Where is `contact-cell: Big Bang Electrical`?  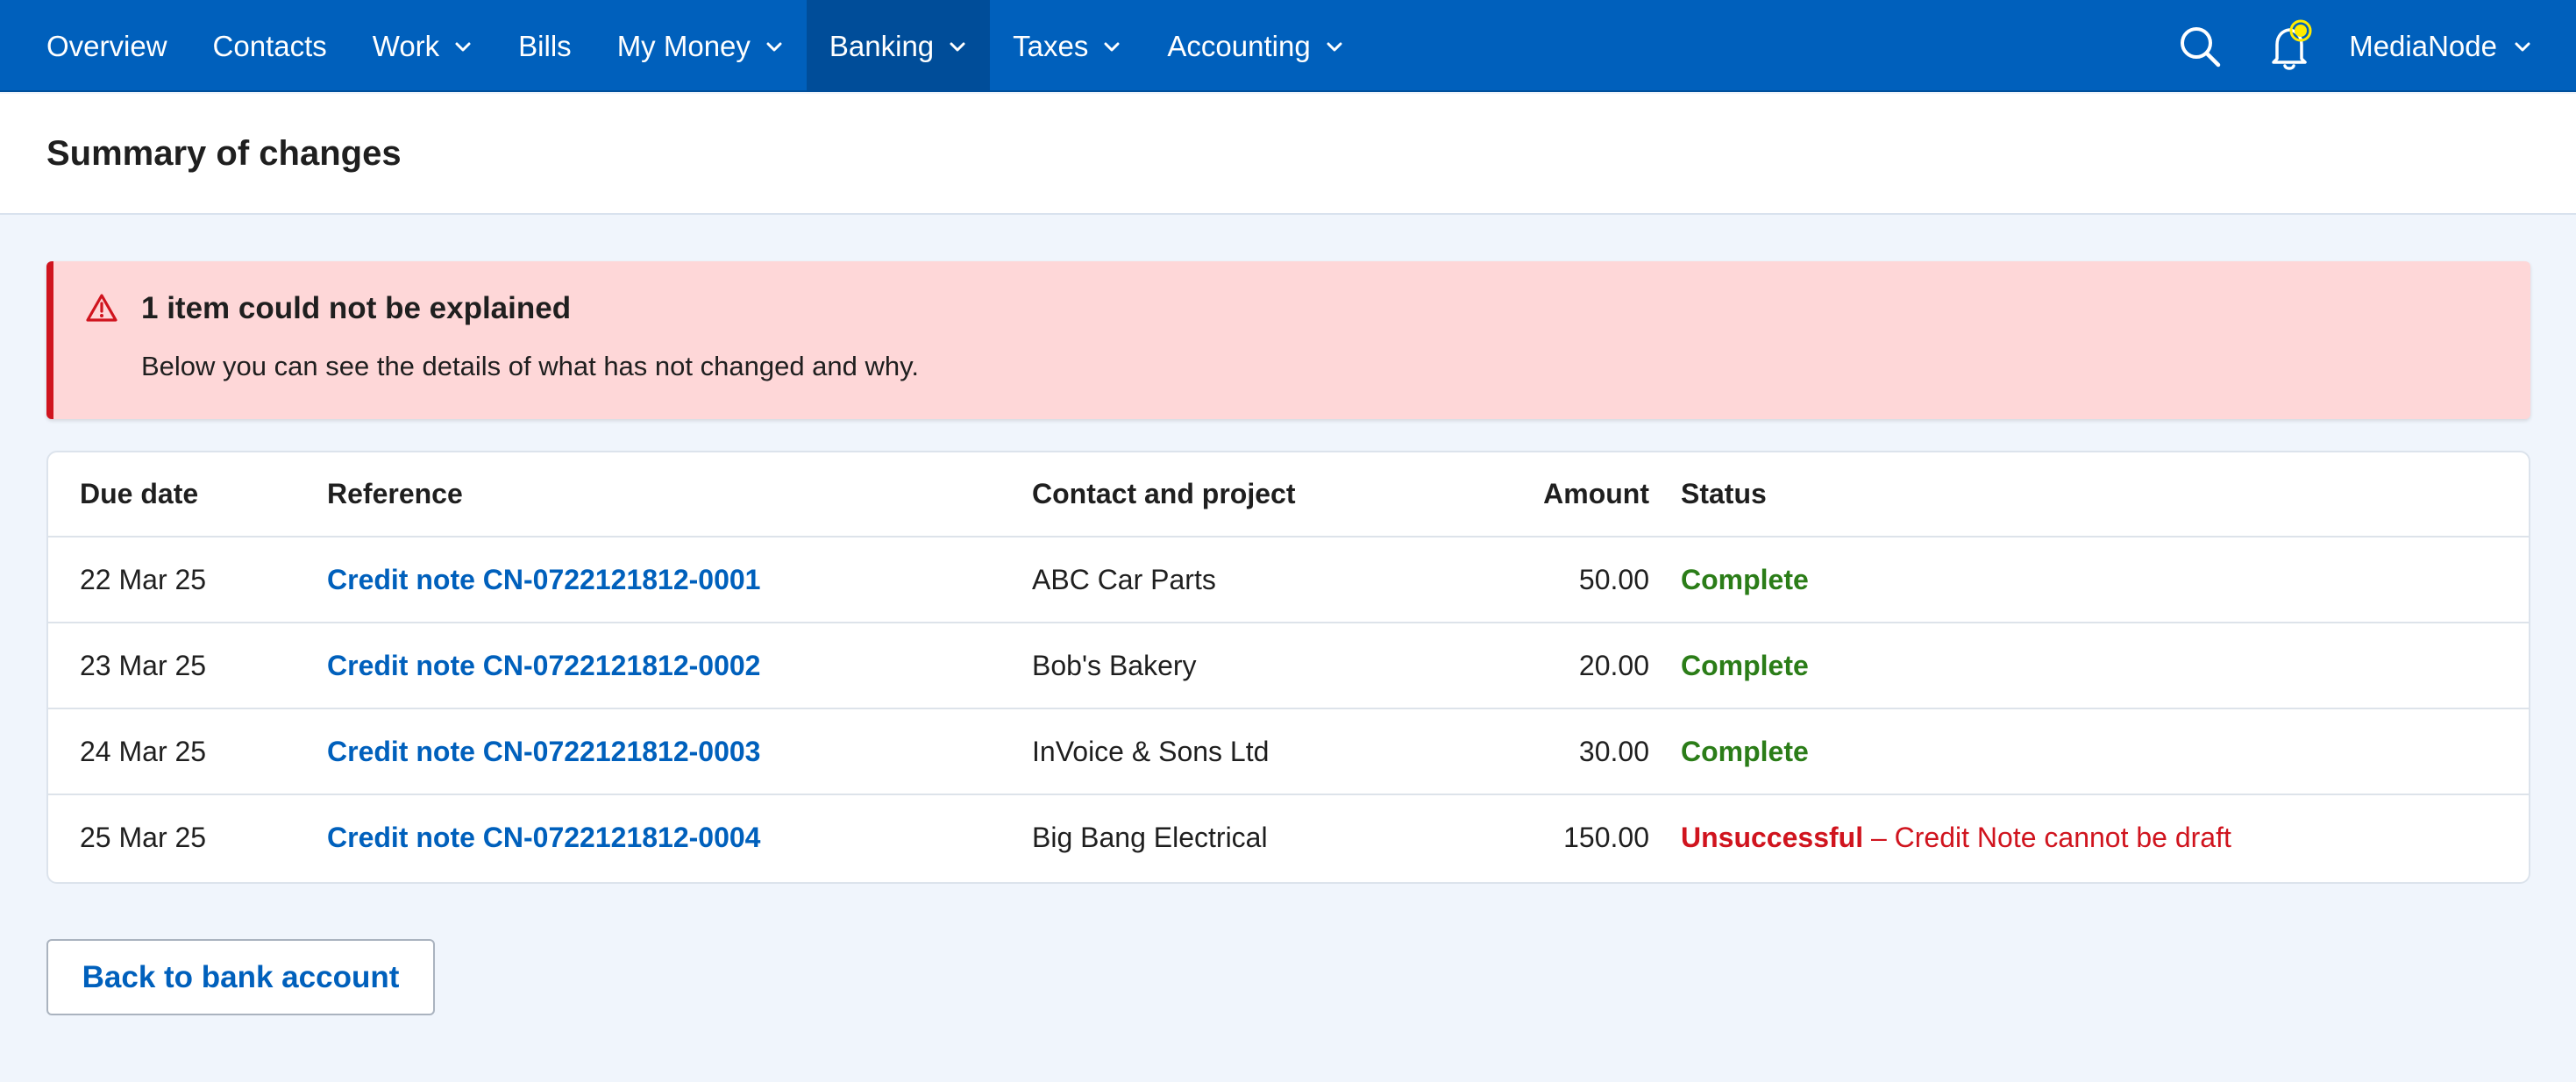 contact-cell: Big Bang Electrical is located at coordinates (1150, 838).